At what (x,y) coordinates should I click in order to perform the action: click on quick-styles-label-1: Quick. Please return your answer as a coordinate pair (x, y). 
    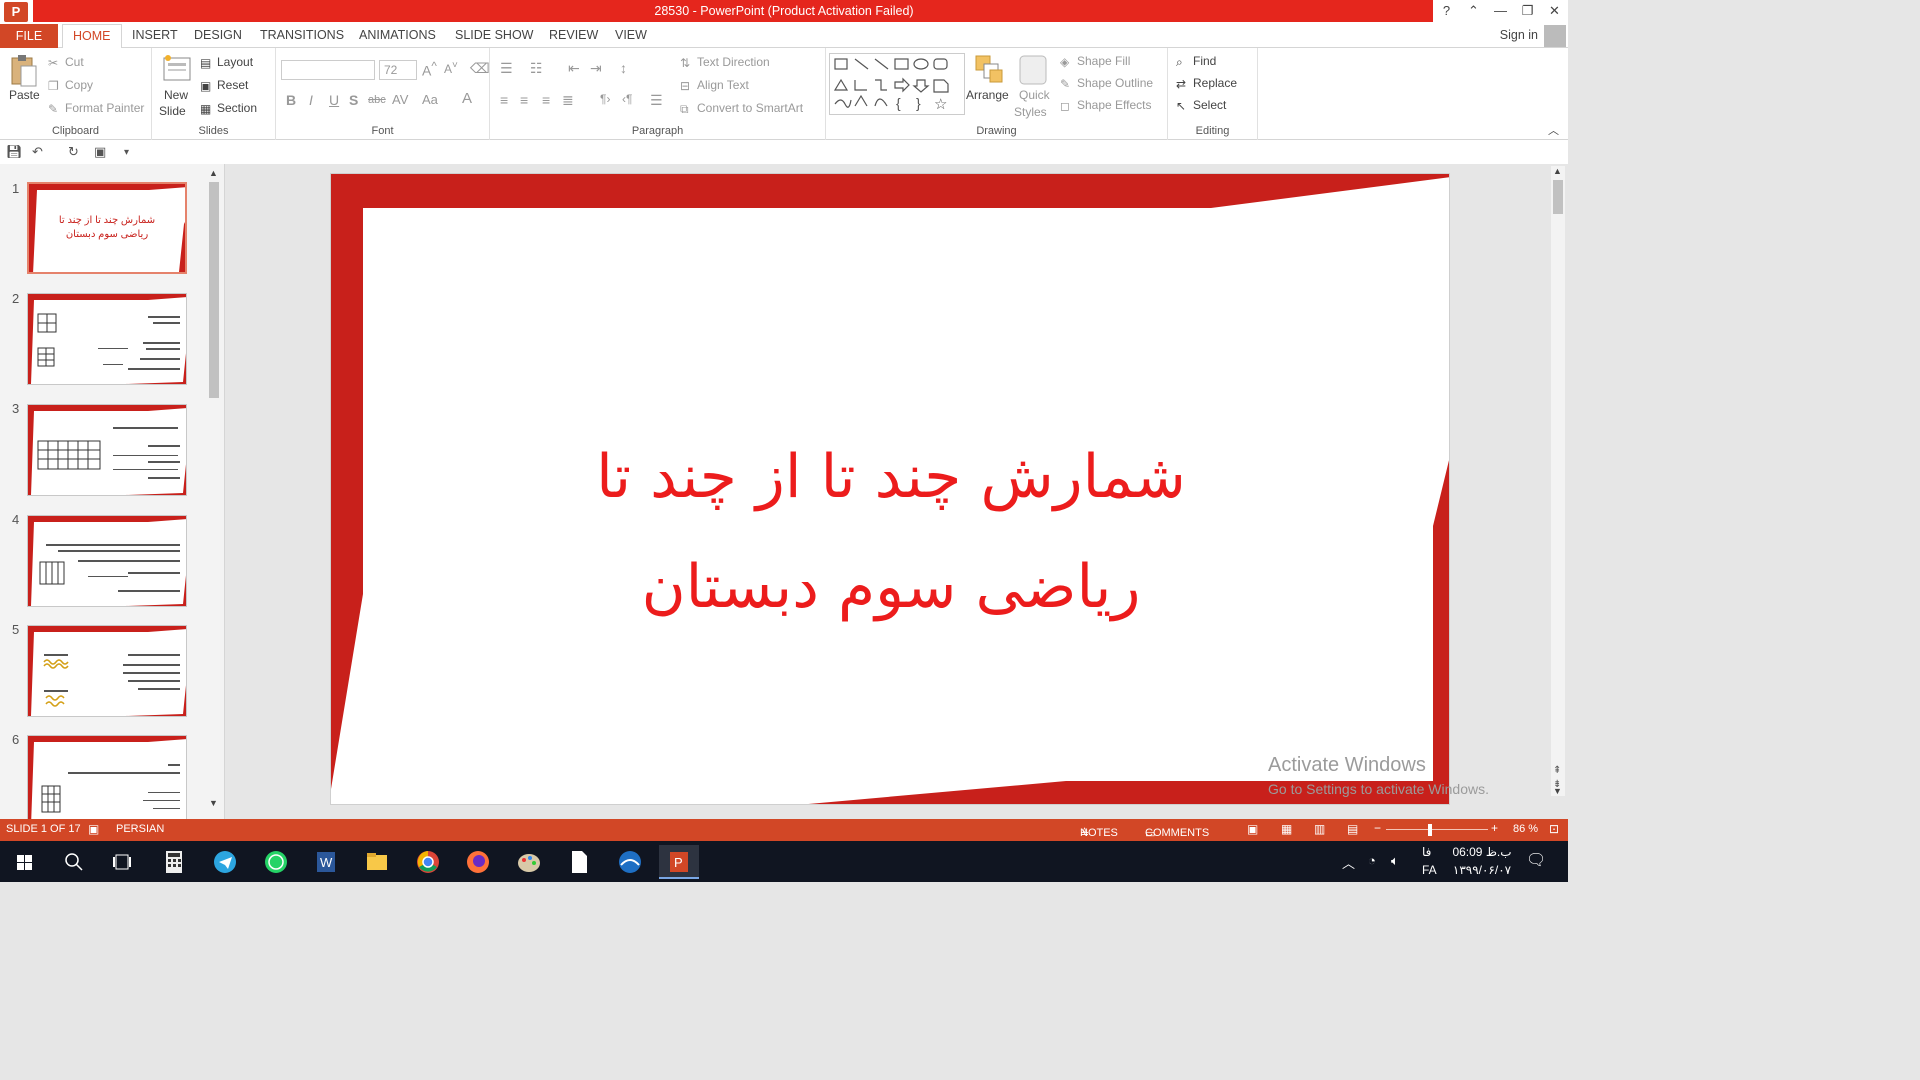
    Looking at the image, I should click on (1034, 95).